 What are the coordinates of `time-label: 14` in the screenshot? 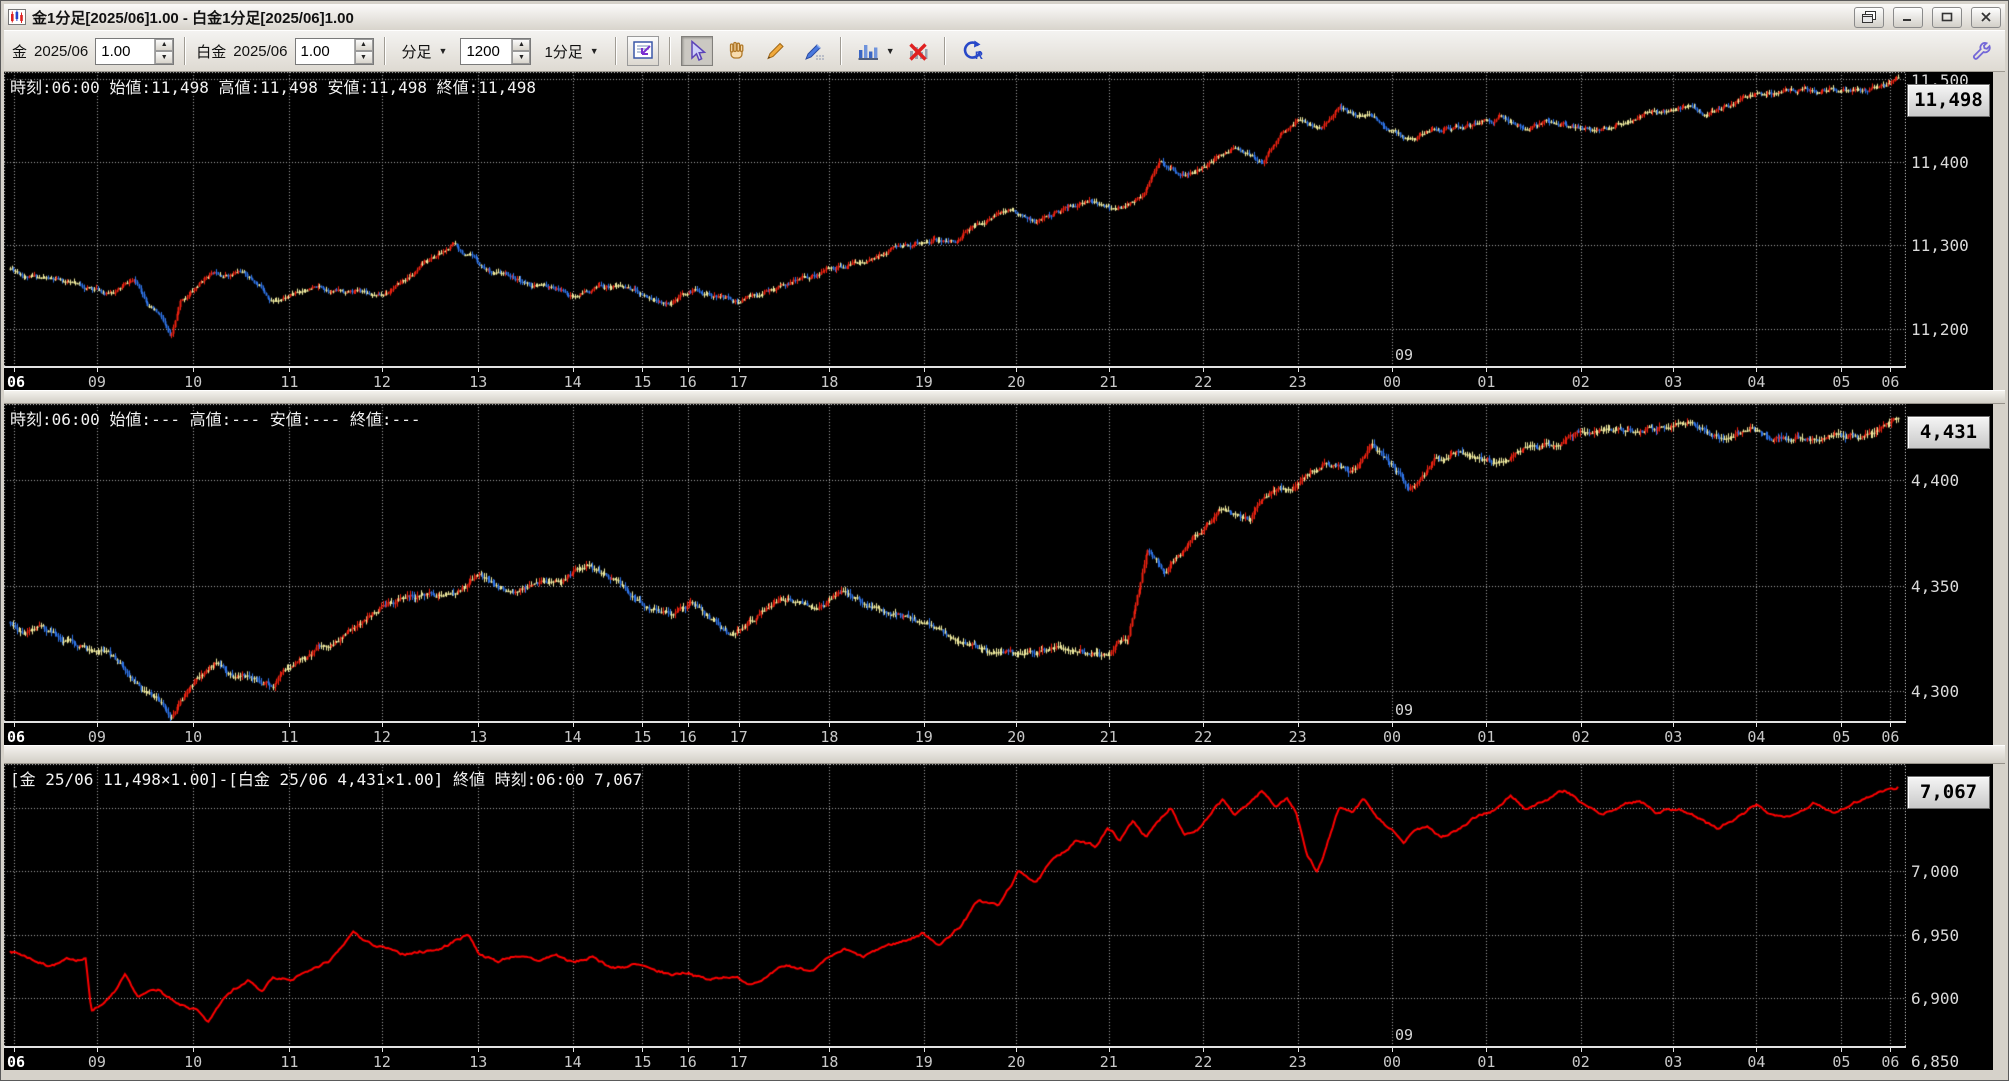 It's located at (572, 382).